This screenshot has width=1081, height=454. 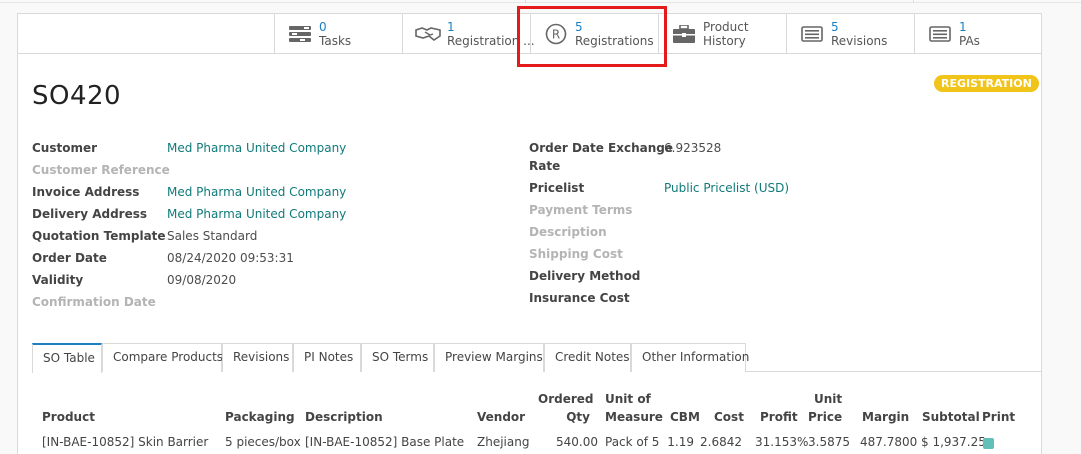 What do you see at coordinates (94, 302) in the screenshot?
I see `confirmation-date-label: Confirmation Date` at bounding box center [94, 302].